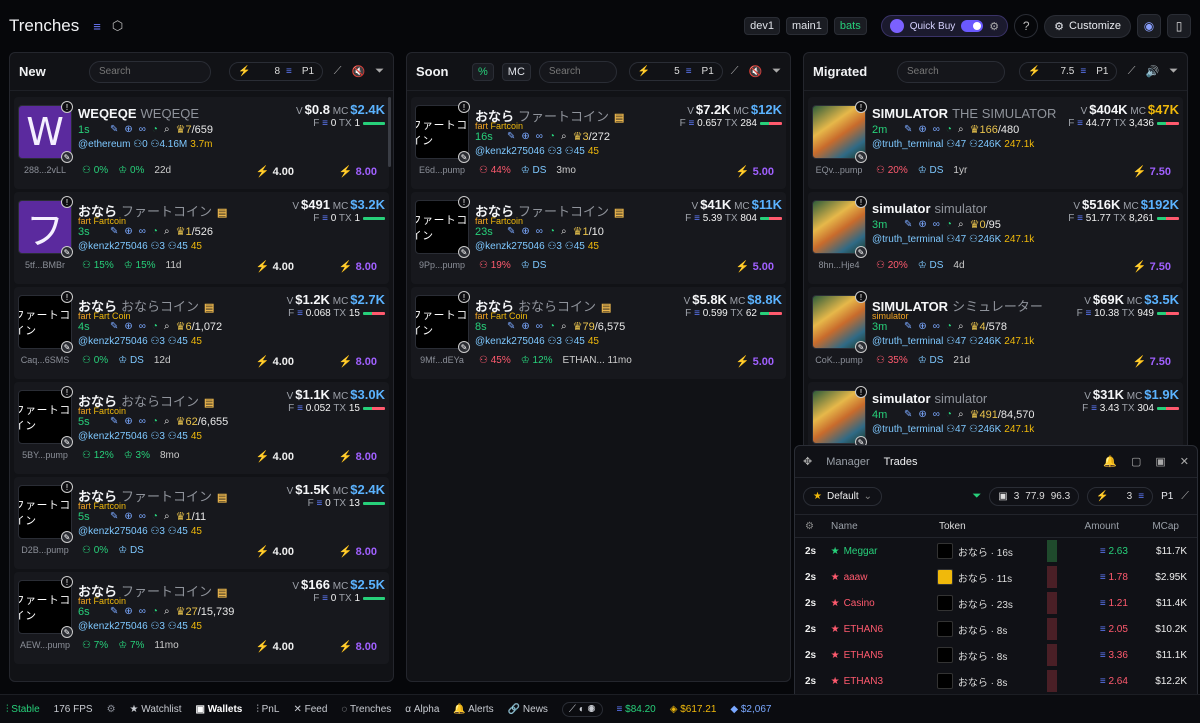  I want to click on twitter-handle: @ethereum, so click(104, 144).